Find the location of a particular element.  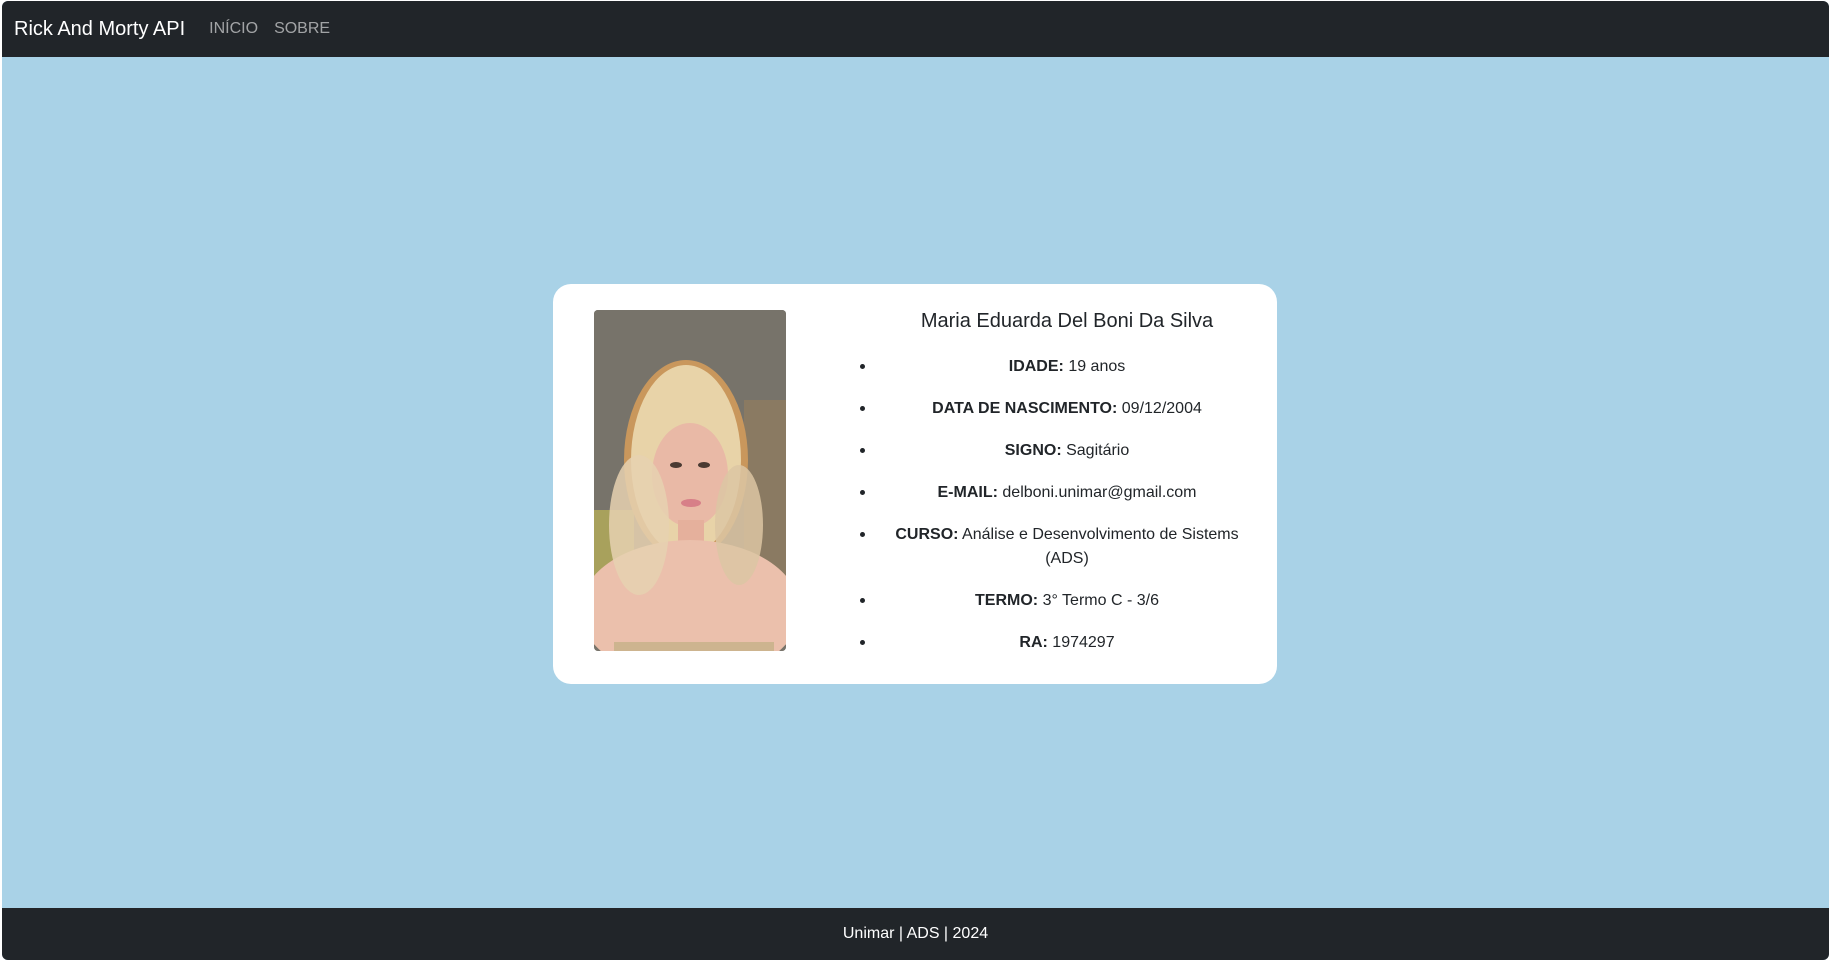

detail-data-nascimento: DATA DE NASCIMENTO: 09/12/2004 is located at coordinates (1067, 408).